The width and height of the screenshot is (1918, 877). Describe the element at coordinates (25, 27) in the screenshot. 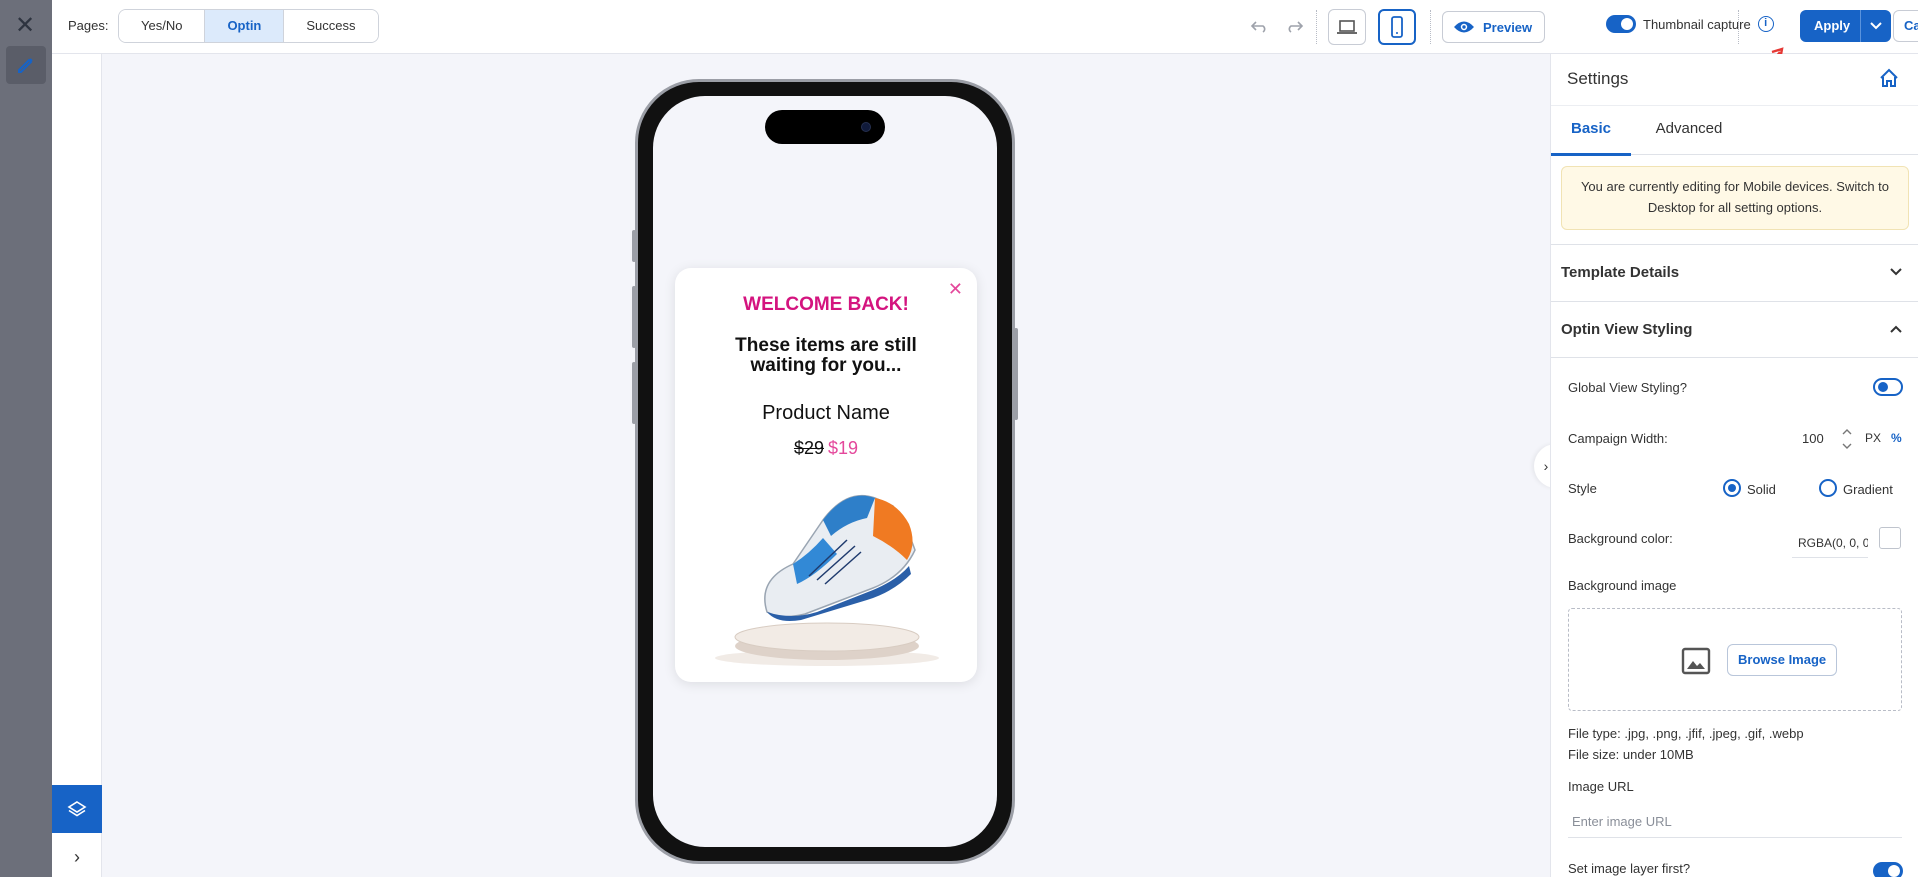

I see `close-icon: ✕` at that location.